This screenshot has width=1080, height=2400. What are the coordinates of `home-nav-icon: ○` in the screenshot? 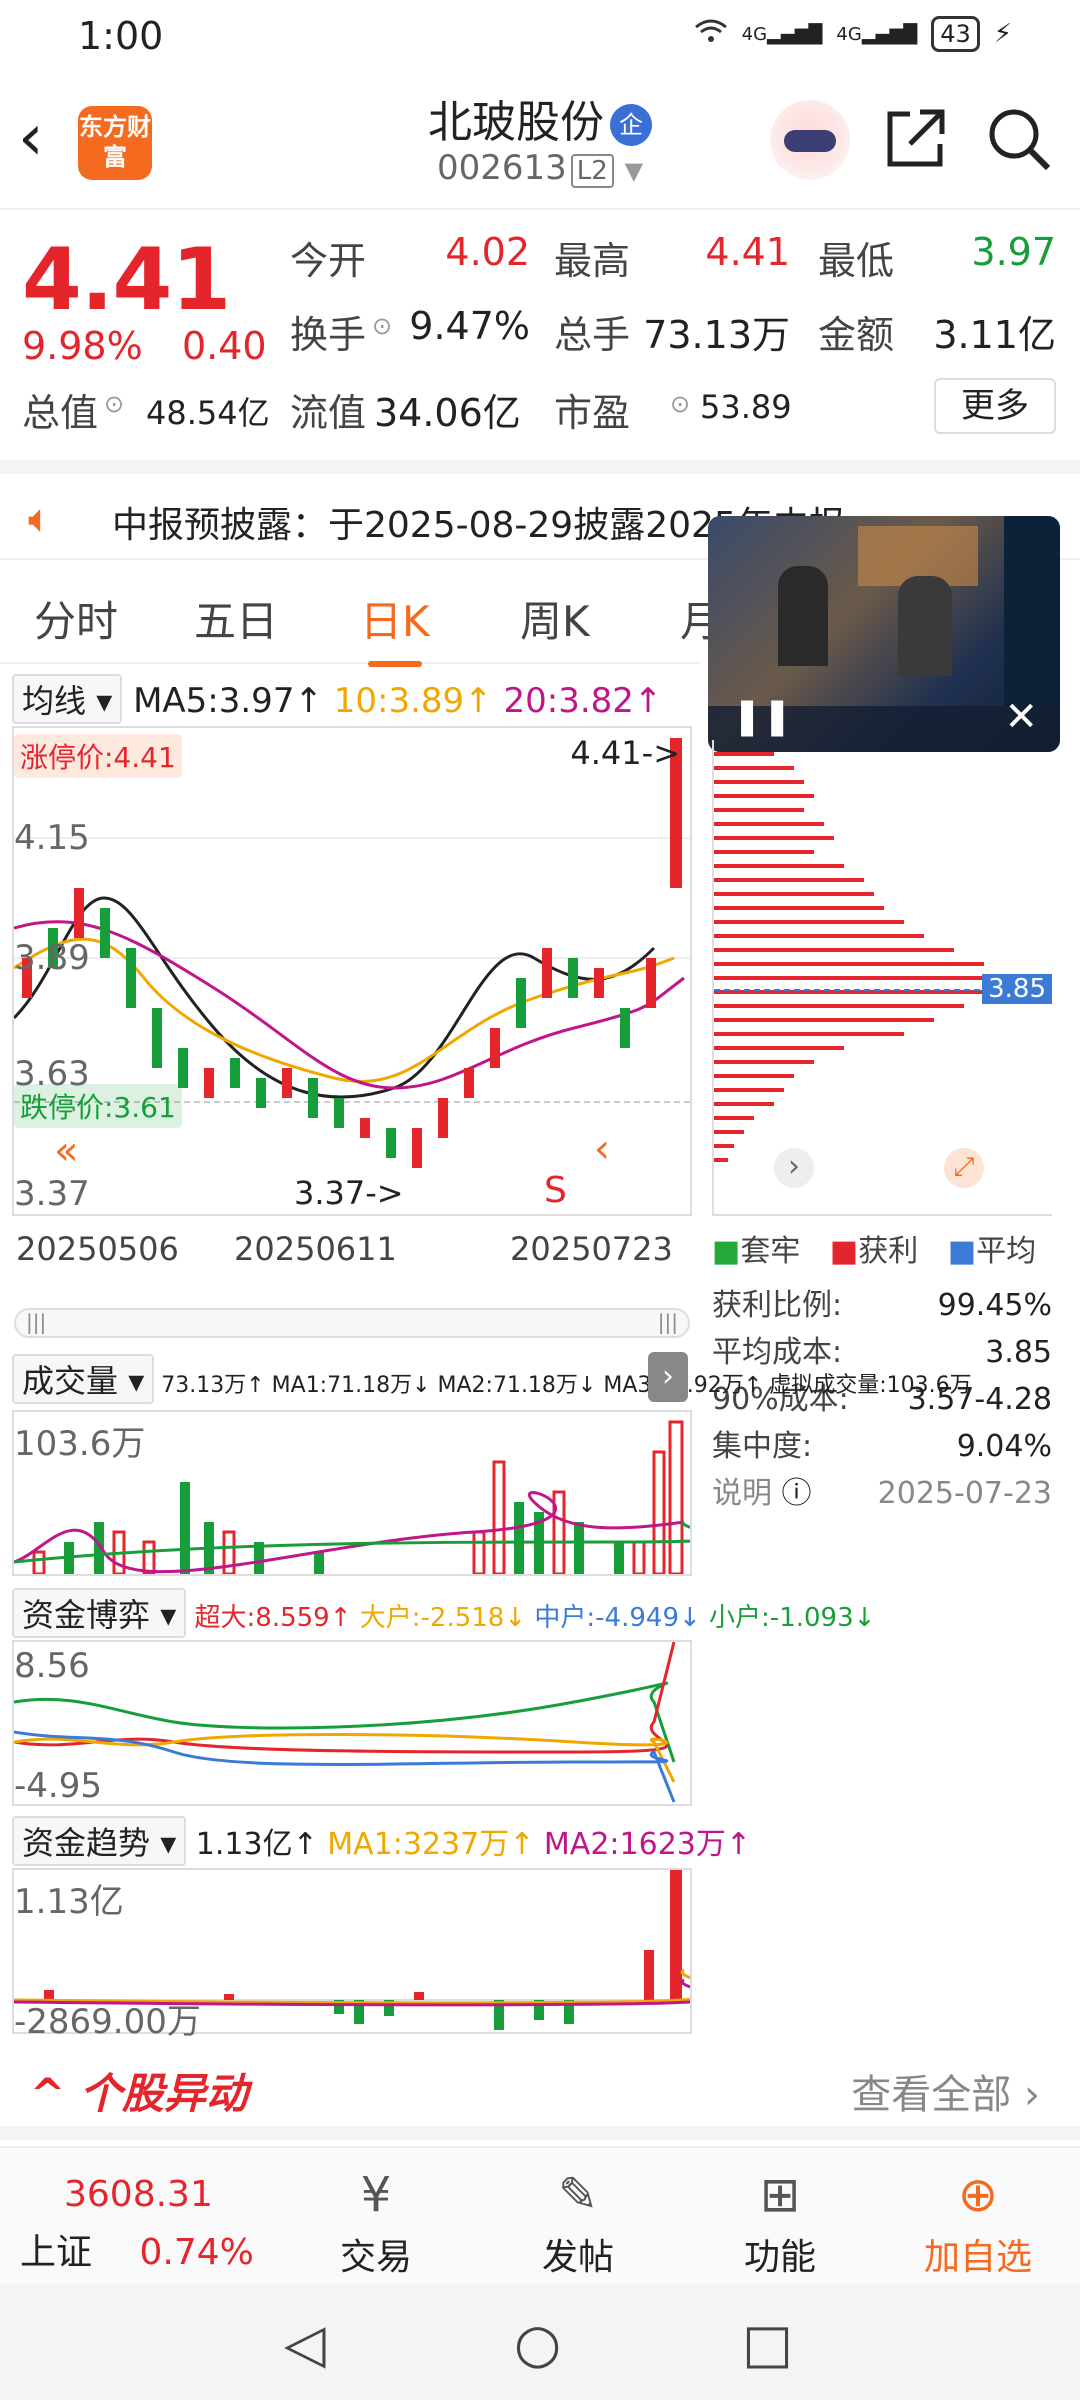 It's located at (537, 2343).